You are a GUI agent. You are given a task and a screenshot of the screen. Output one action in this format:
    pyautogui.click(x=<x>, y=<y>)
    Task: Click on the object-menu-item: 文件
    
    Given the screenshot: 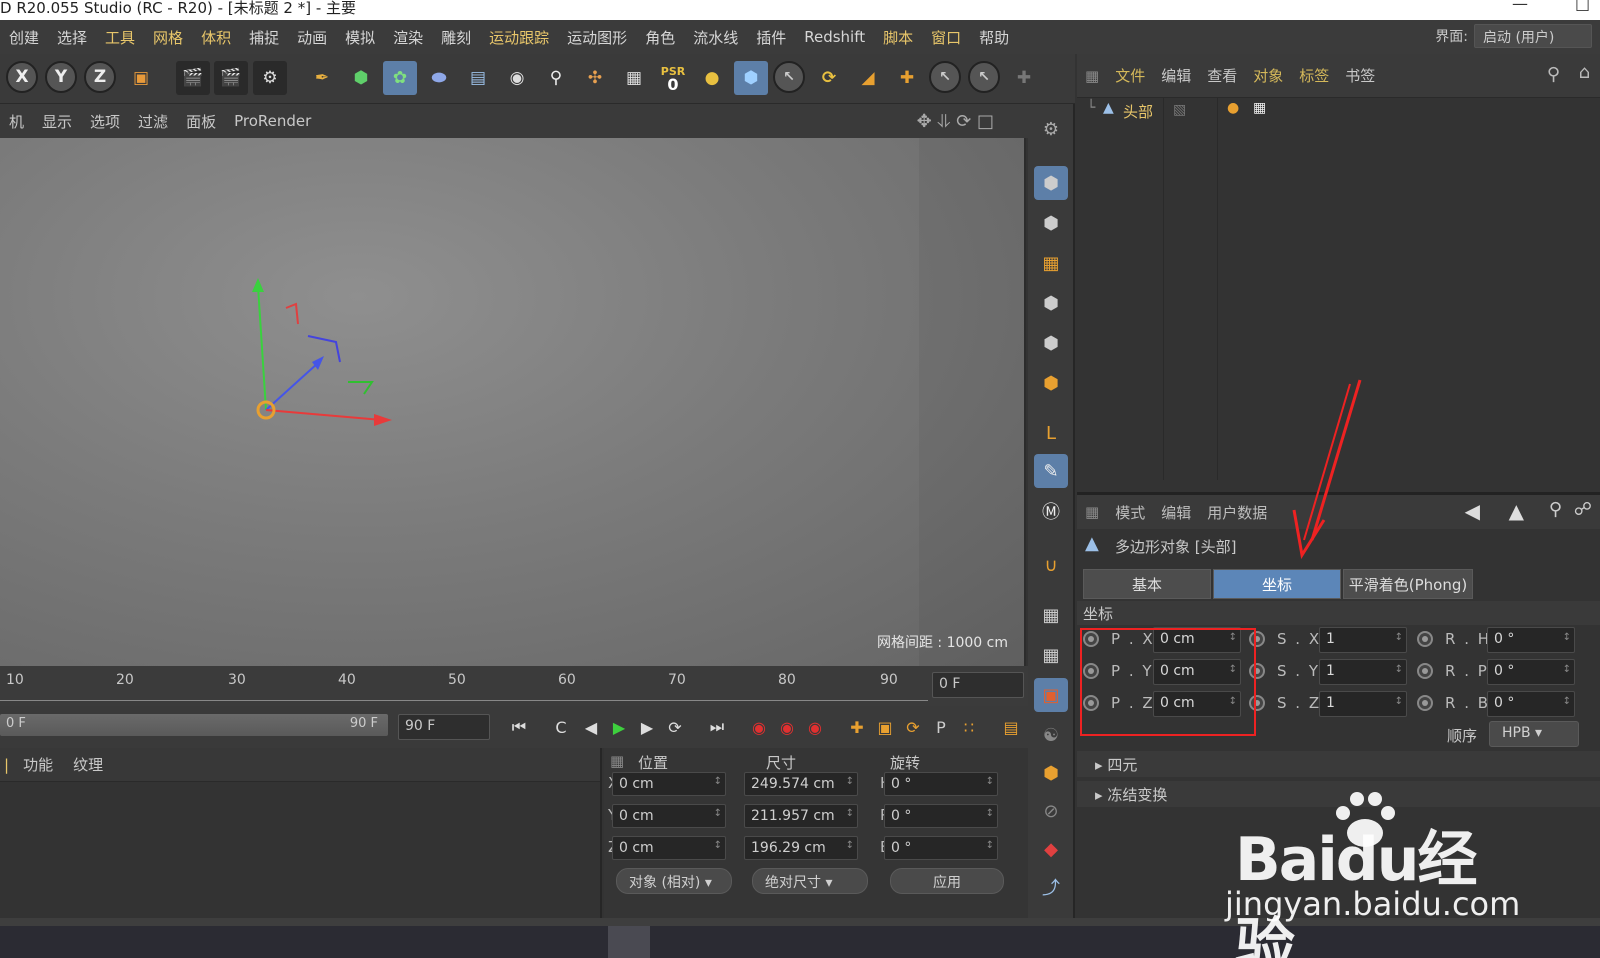 What is the action you would take?
    pyautogui.click(x=1130, y=75)
    